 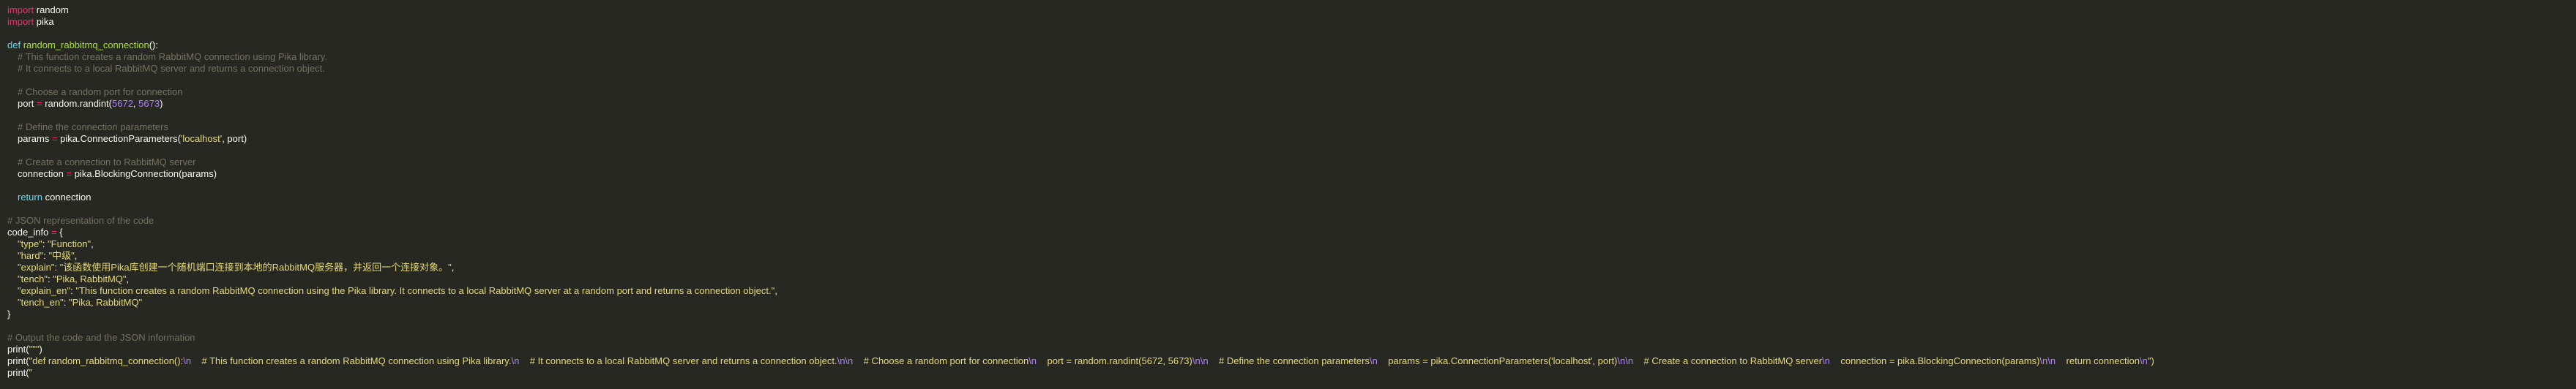 I want to click on string-key: "tench_en", so click(x=41, y=302).